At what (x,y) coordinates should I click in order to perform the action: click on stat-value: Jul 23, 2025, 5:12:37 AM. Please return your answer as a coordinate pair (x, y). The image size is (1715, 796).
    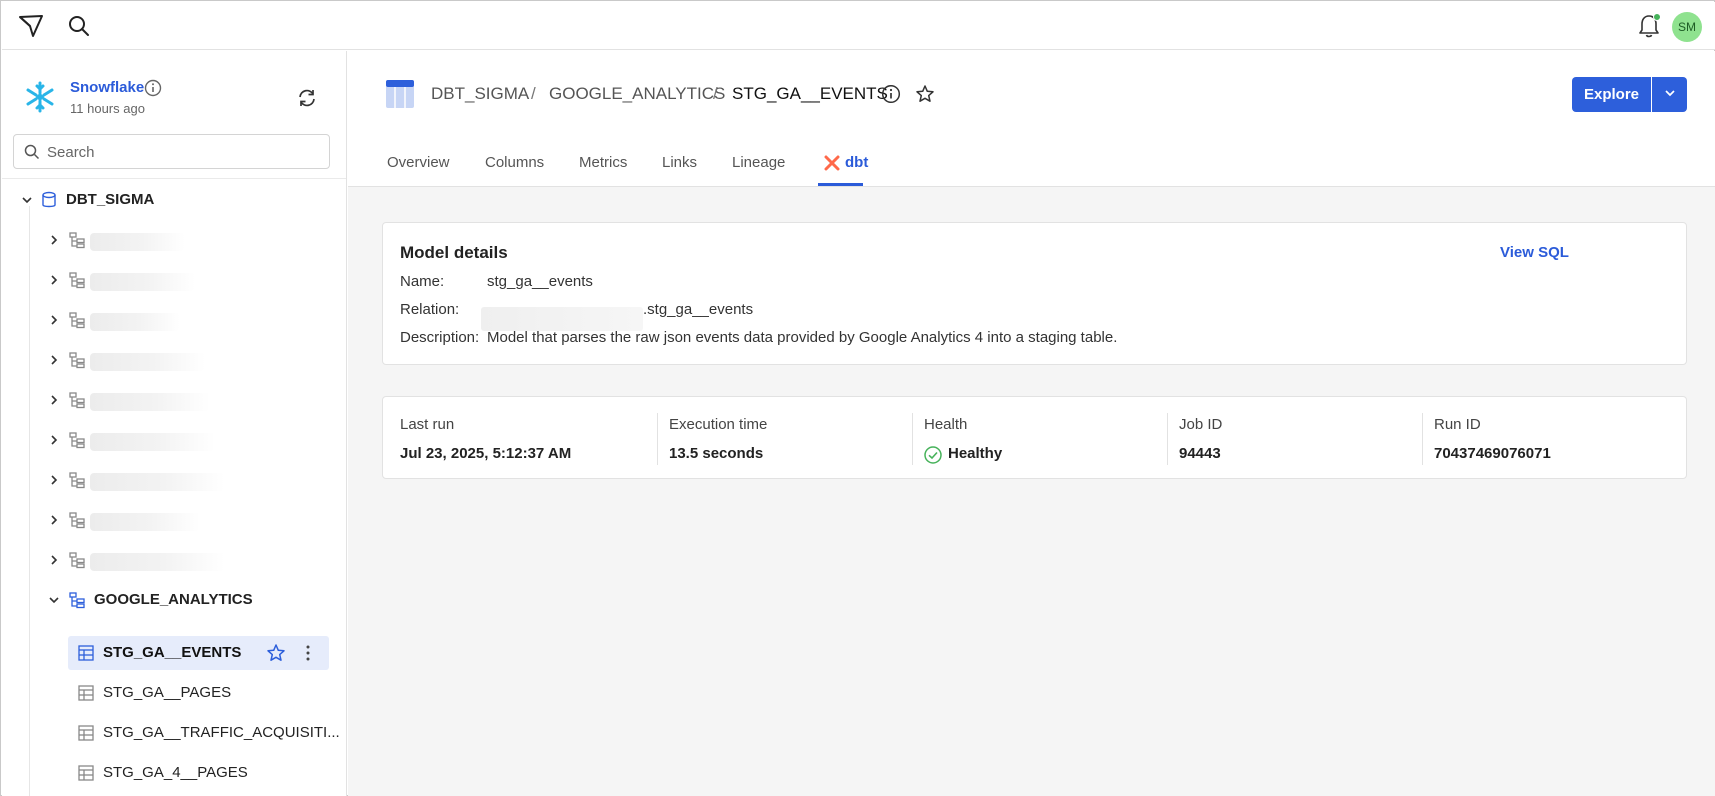
    Looking at the image, I should click on (486, 453).